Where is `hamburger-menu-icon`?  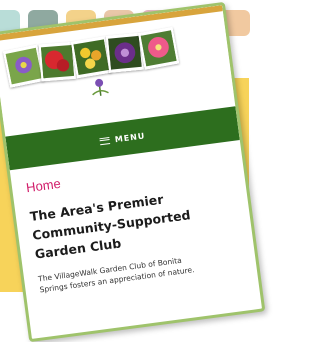 hamburger-menu-icon is located at coordinates (105, 140).